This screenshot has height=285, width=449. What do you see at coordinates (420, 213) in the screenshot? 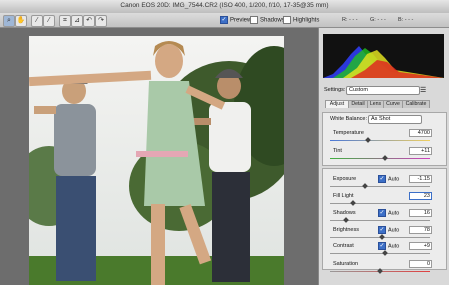
I see `shadows-field: 16` at bounding box center [420, 213].